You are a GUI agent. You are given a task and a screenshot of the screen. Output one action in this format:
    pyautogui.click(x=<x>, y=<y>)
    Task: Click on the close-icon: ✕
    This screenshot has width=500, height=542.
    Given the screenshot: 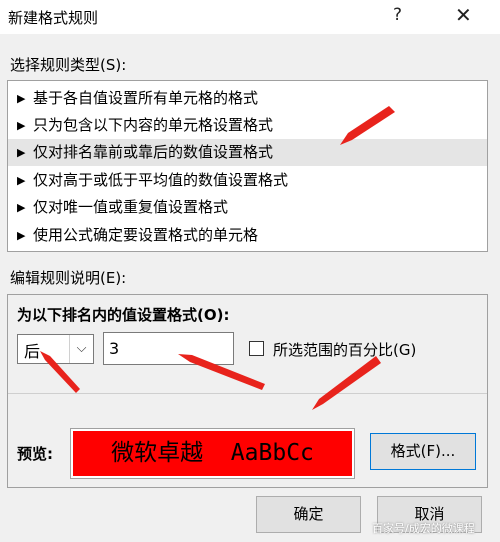 What is the action you would take?
    pyautogui.click(x=463, y=15)
    